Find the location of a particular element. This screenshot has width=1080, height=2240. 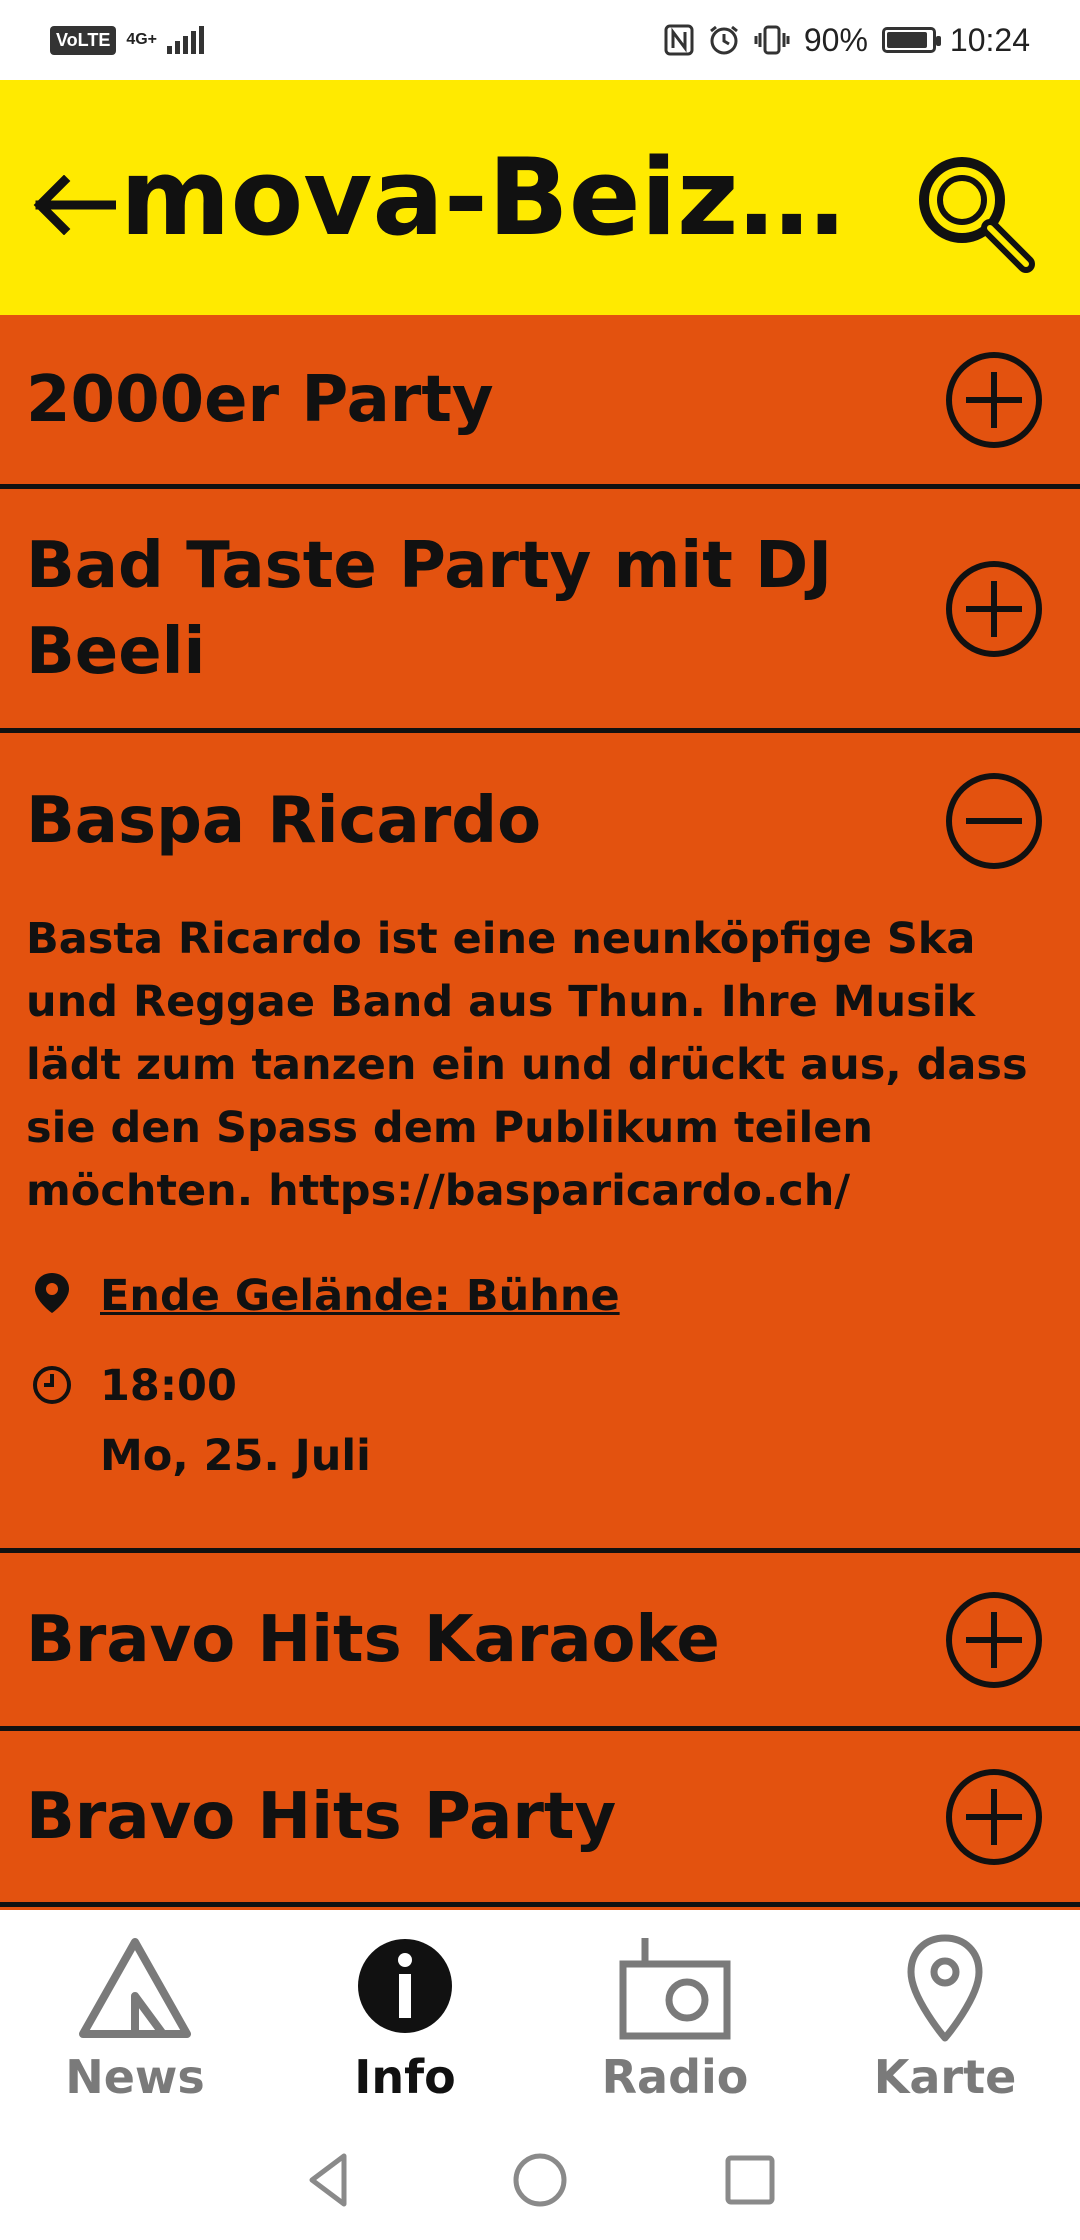

bottom-navigation: News Info Radio Karte is located at coordinates (540, 2015).